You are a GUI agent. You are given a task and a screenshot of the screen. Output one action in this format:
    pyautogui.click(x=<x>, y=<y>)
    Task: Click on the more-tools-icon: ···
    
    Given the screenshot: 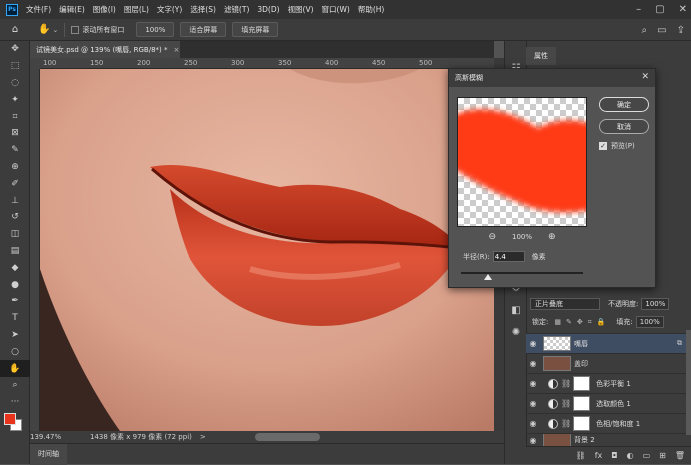 What is the action you would take?
    pyautogui.click(x=15, y=402)
    